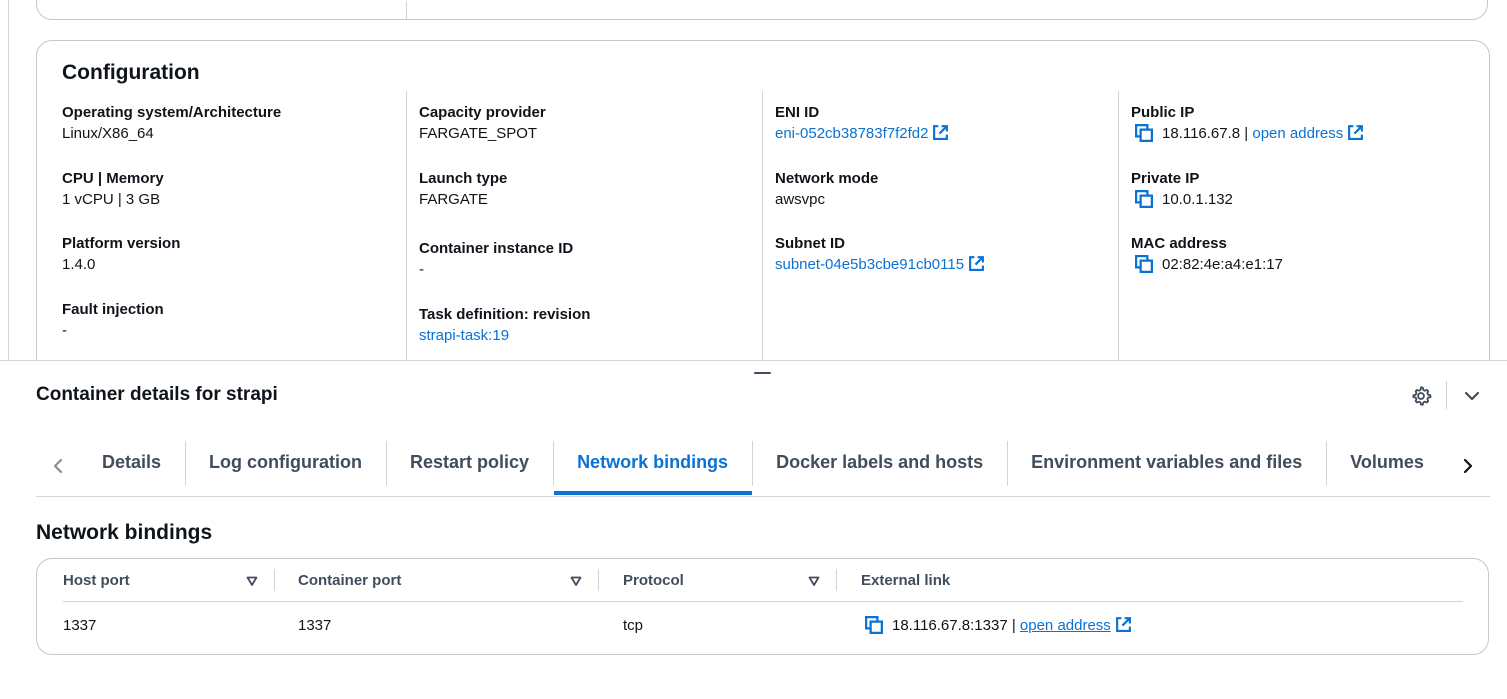 The image size is (1507, 699). What do you see at coordinates (1421, 396) in the screenshot?
I see `gear-icon` at bounding box center [1421, 396].